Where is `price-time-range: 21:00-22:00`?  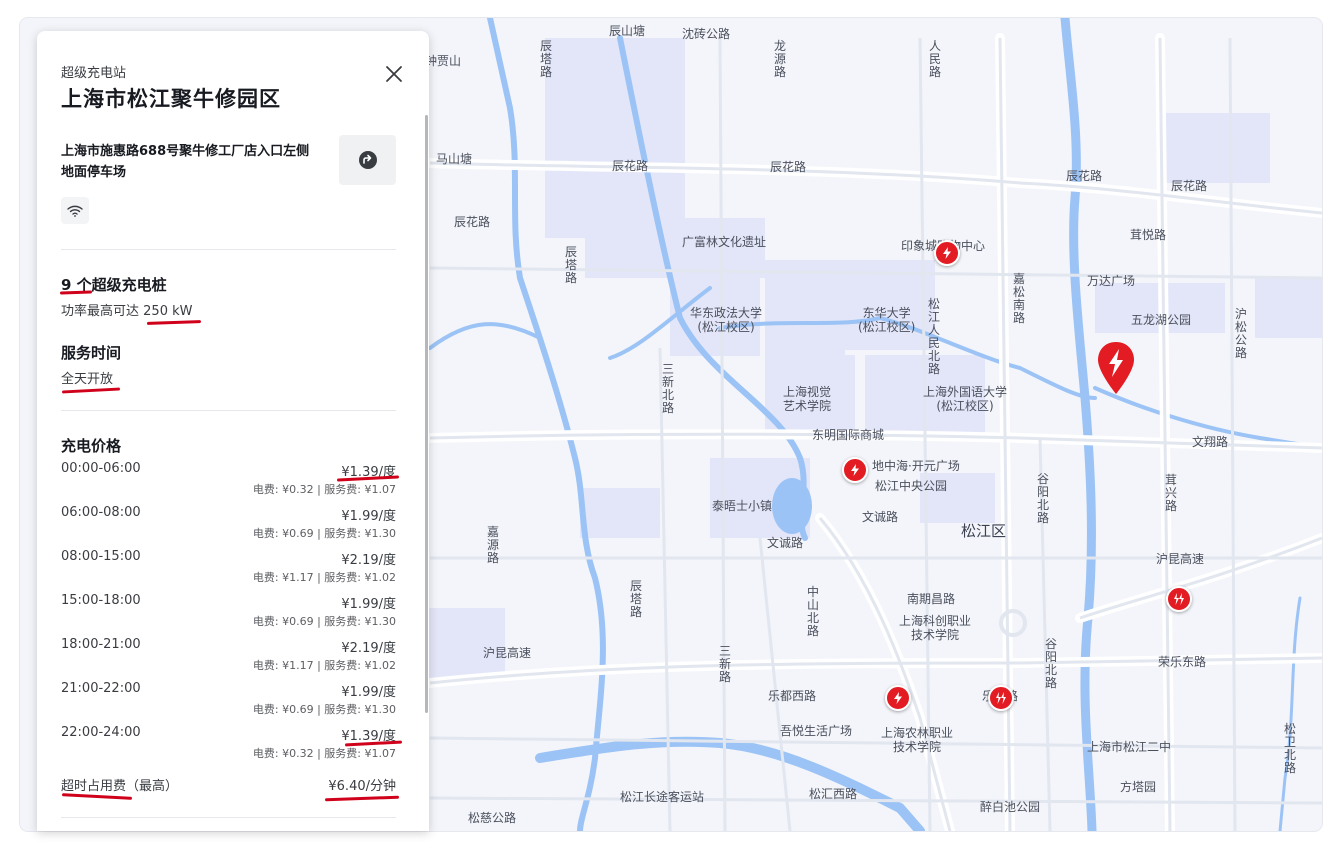 price-time-range: 21:00-22:00 is located at coordinates (101, 688).